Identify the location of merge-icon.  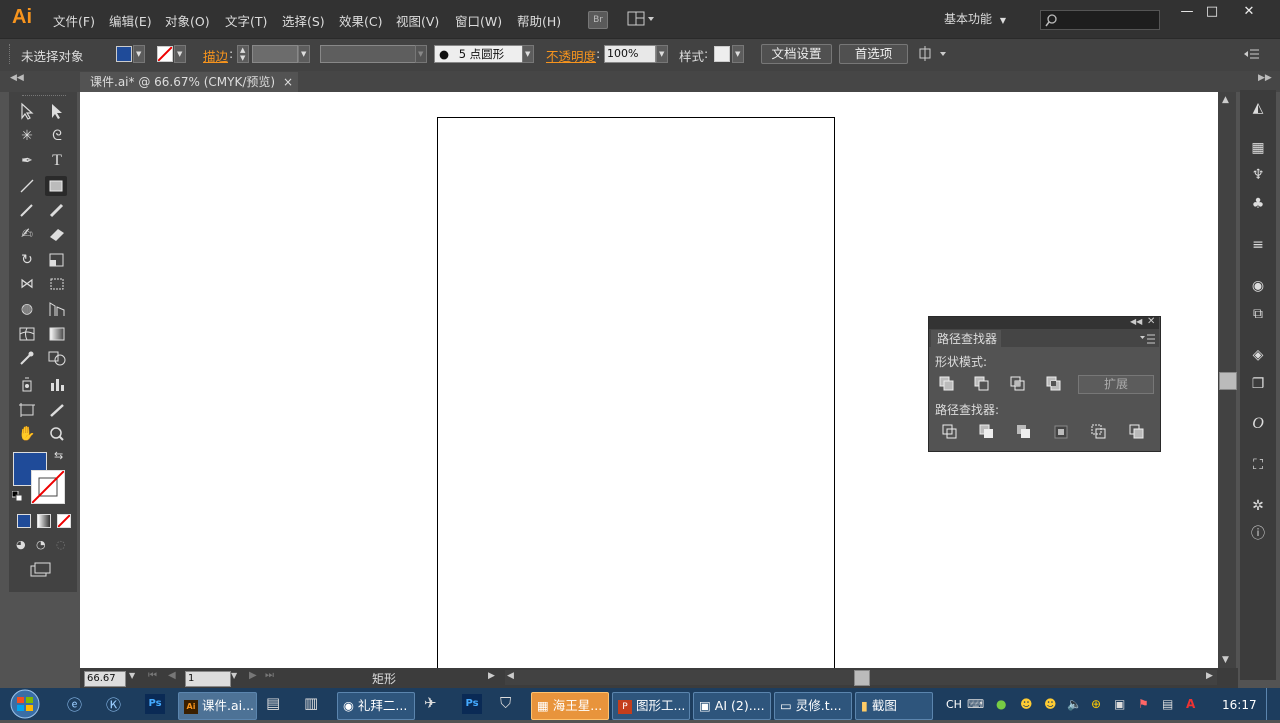
(1024, 432).